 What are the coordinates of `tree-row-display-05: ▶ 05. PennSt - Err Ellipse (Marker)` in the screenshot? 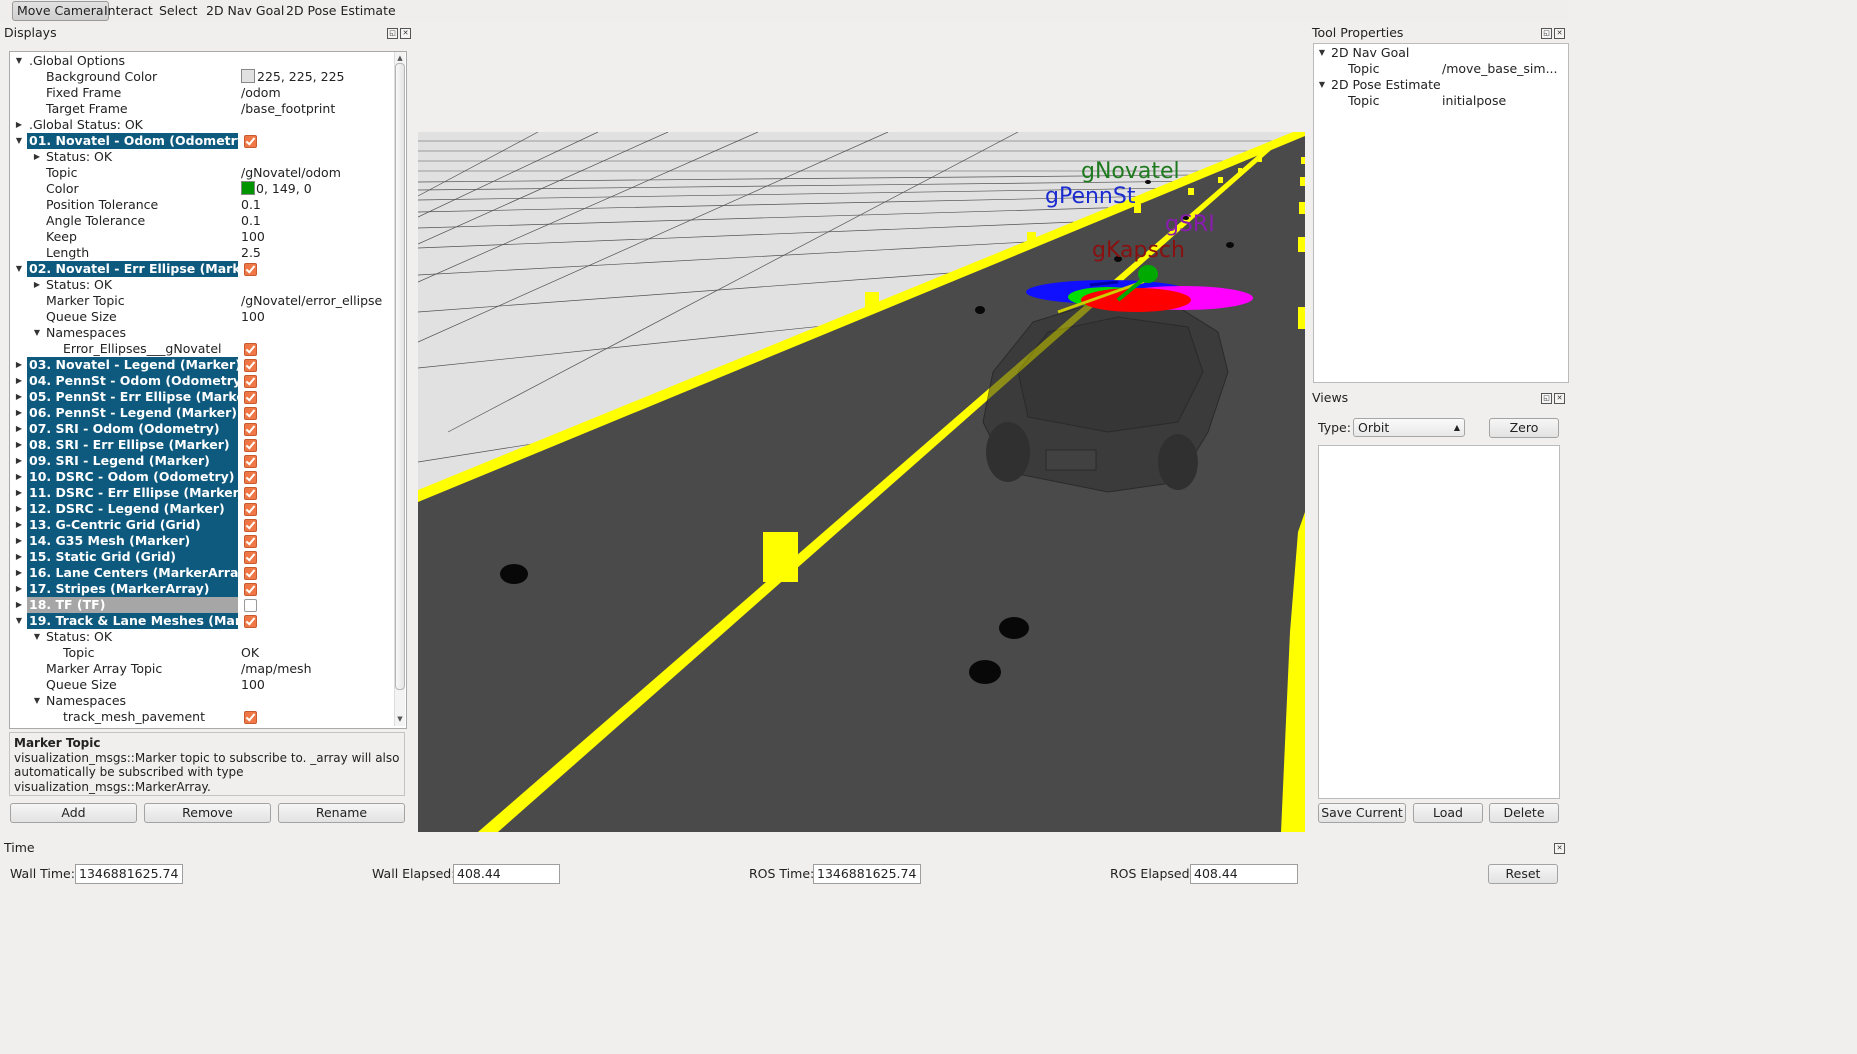 It's located at (202, 397).